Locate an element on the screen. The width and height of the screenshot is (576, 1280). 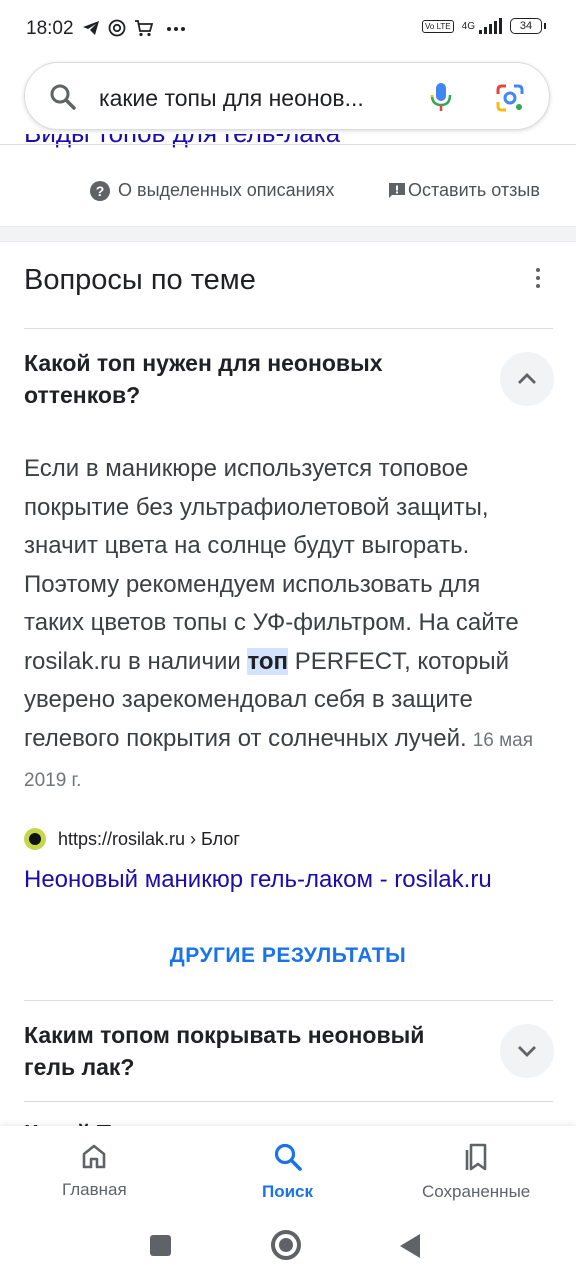
nav-search: Поиск is located at coordinates (287, 1172).